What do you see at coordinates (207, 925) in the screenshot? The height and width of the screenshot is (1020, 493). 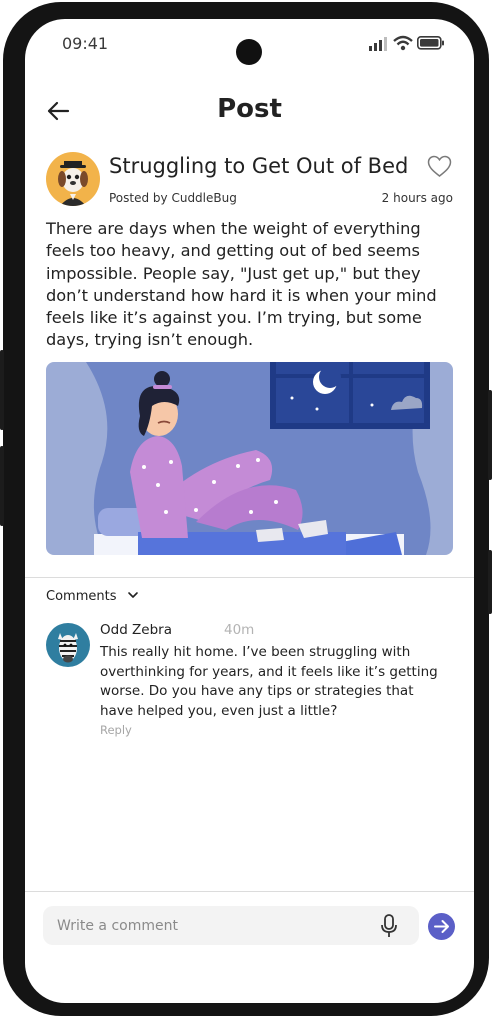 I see `comment-input` at bounding box center [207, 925].